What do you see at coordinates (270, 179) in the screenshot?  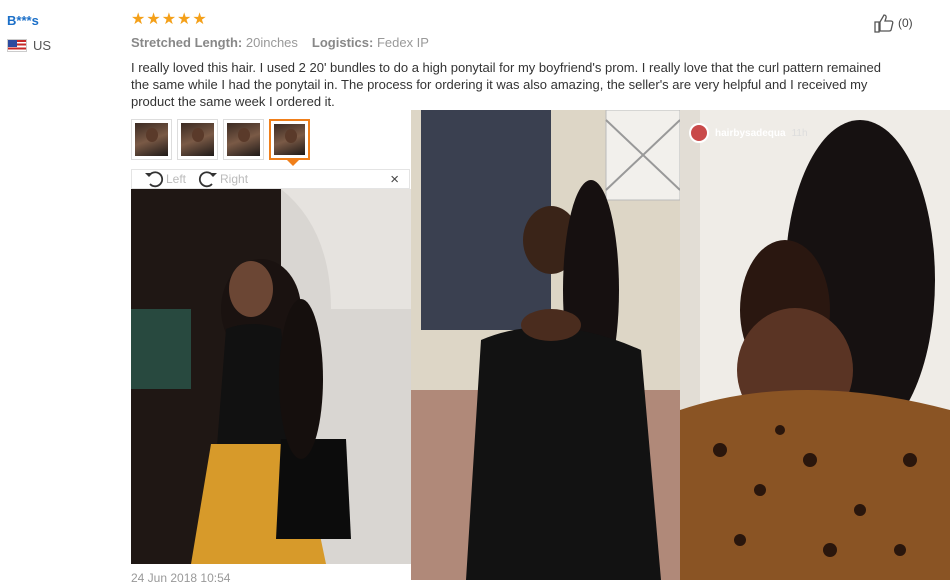 I see `image-viewer-toolbar: Left Right ×` at bounding box center [270, 179].